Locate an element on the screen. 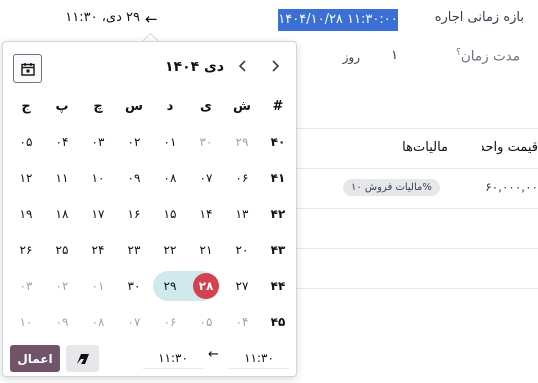  duration-label: مدت زمان؟ is located at coordinates (487, 56).